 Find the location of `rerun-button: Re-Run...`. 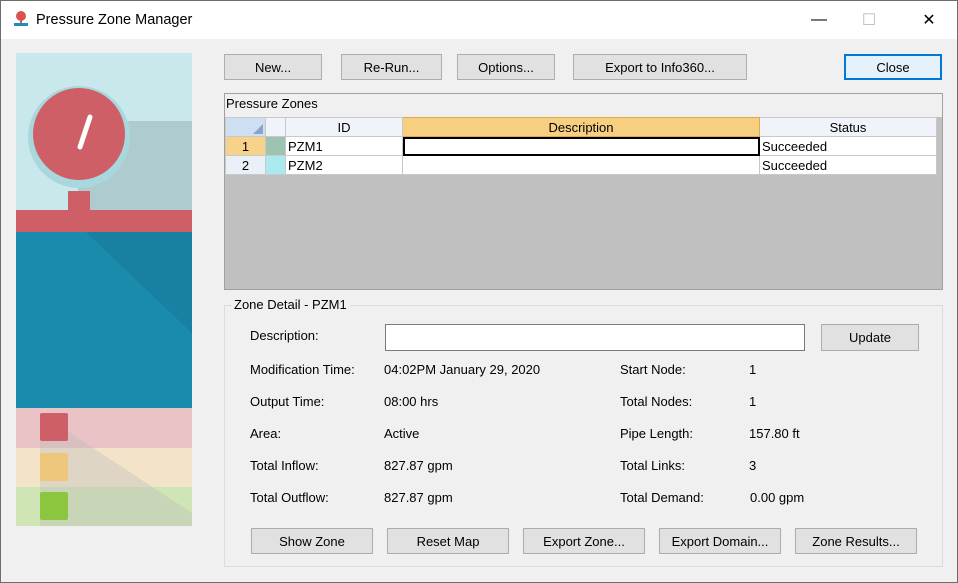

rerun-button: Re-Run... is located at coordinates (391, 67).